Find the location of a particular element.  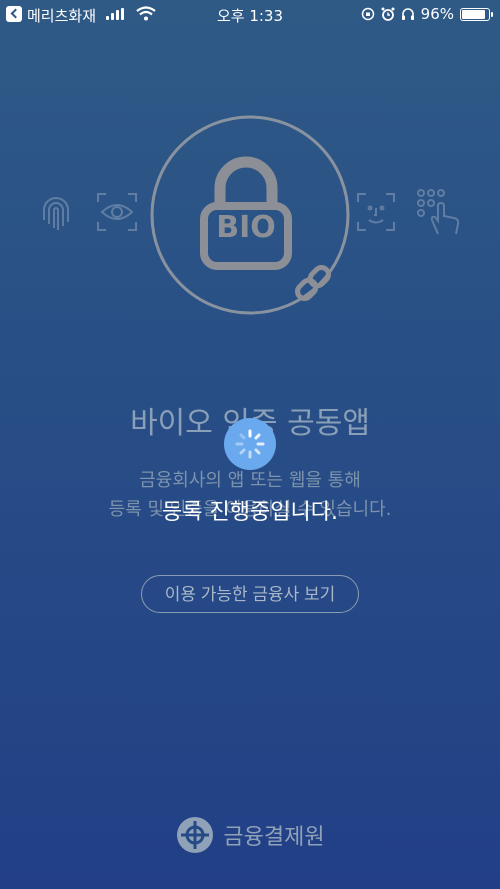

face-id-icon is located at coordinates (376, 212).